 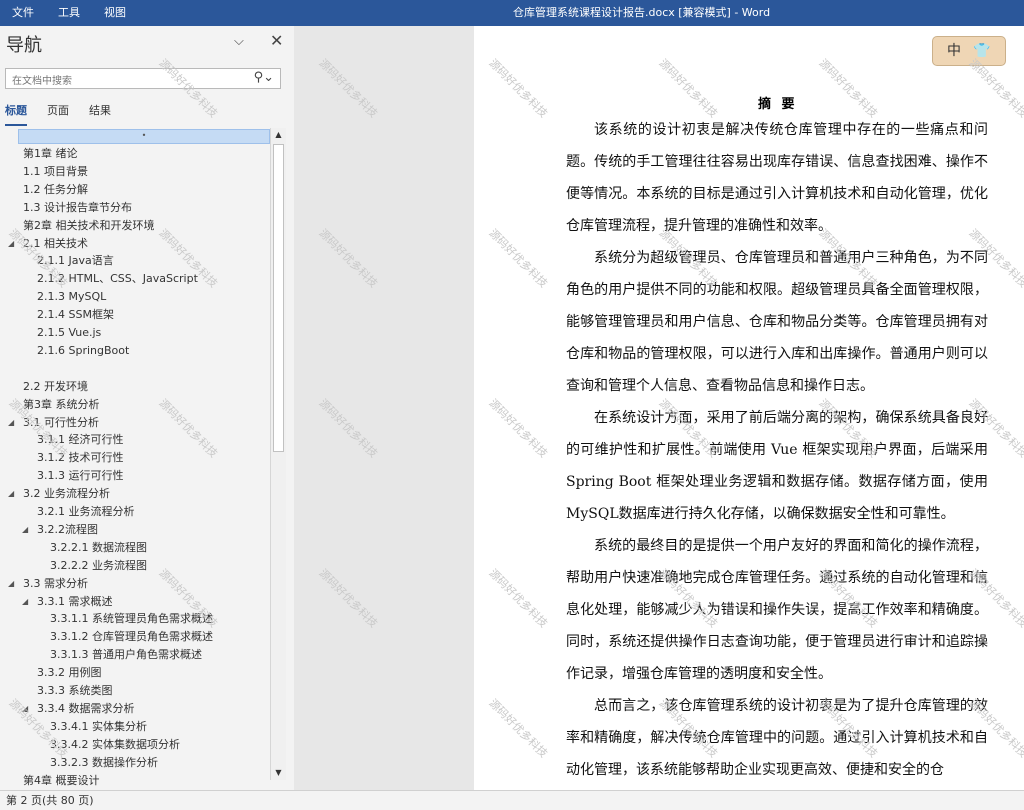 I want to click on nav-heading-item: 1.3 设计报告章节分布, so click(x=77, y=208).